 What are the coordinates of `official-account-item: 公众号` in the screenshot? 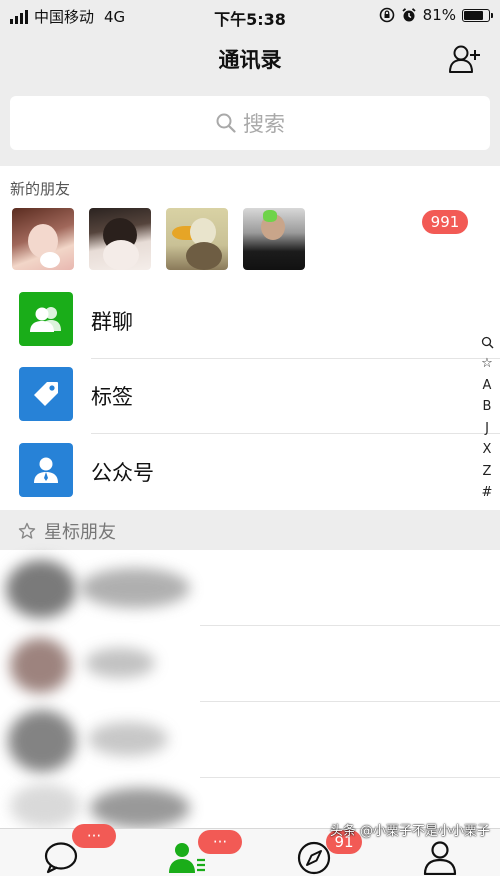 It's located at (250, 472).